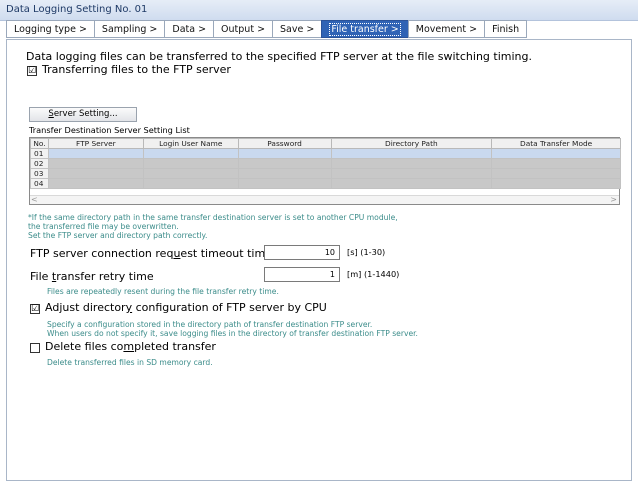 Image resolution: width=638 pixels, height=486 pixels. What do you see at coordinates (103, 226) in the screenshot?
I see `warning-line-2: the transferred file may be overwritten.` at bounding box center [103, 226].